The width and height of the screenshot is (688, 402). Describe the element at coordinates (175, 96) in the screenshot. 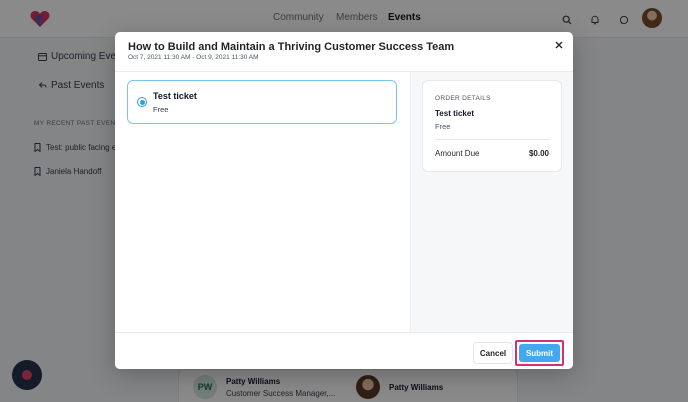

I see `ticket-name: Test ticket` at that location.